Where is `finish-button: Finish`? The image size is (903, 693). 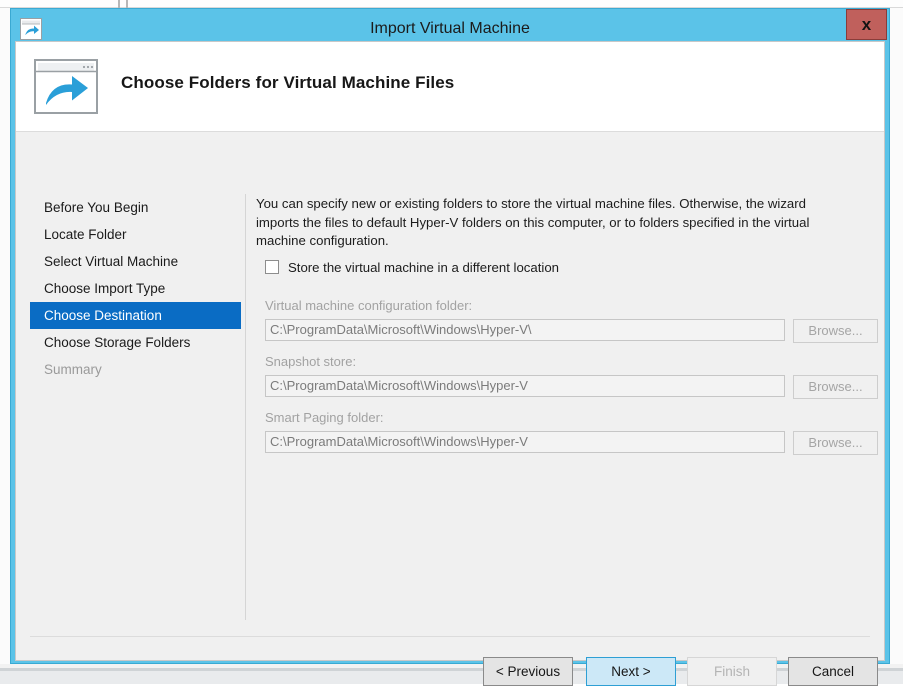 finish-button: Finish is located at coordinates (732, 671).